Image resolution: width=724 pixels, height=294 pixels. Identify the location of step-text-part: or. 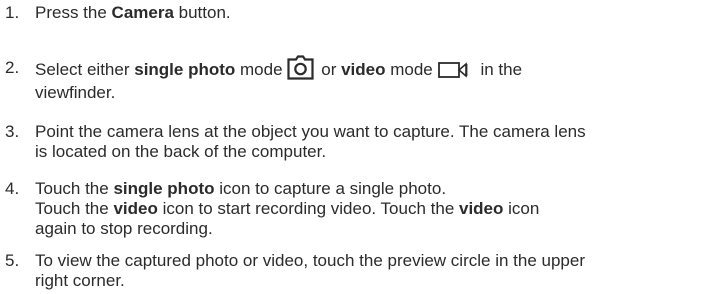
(329, 69).